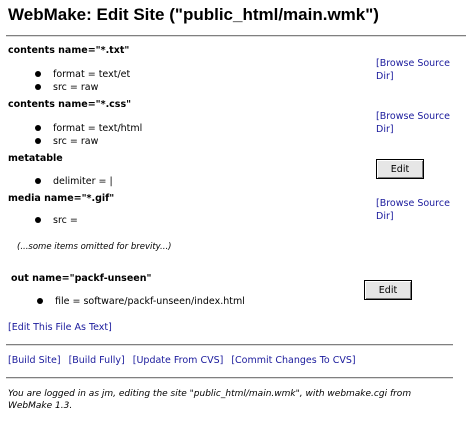 This screenshot has width=469, height=431. I want to click on edit-out-button: Edit, so click(388, 290).